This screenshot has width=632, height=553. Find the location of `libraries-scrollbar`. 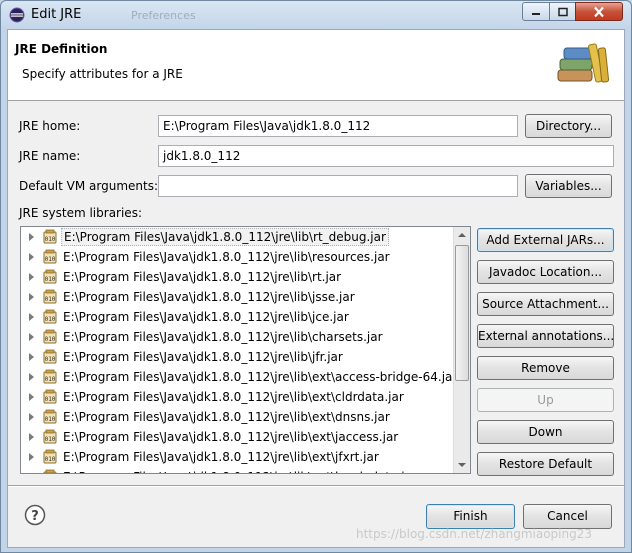

libraries-scrollbar is located at coordinates (461, 350).